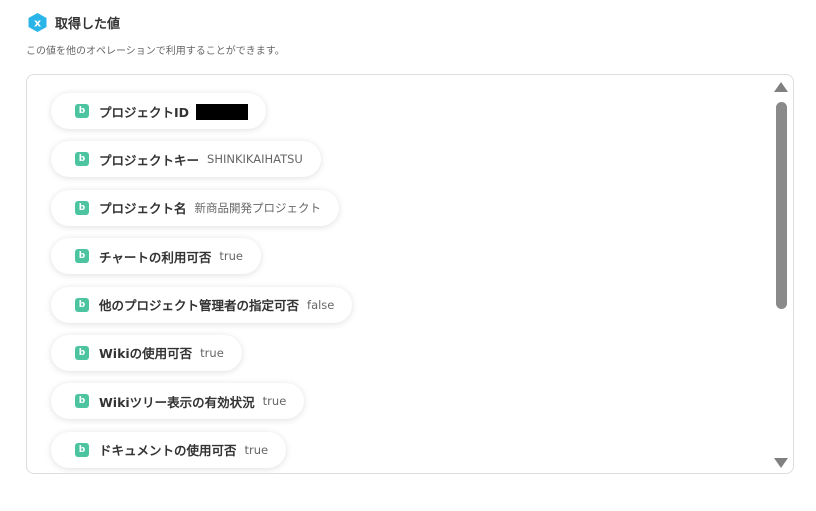 The image size is (816, 511). Describe the element at coordinates (321, 304) in the screenshot. I see `value-text: false` at that location.